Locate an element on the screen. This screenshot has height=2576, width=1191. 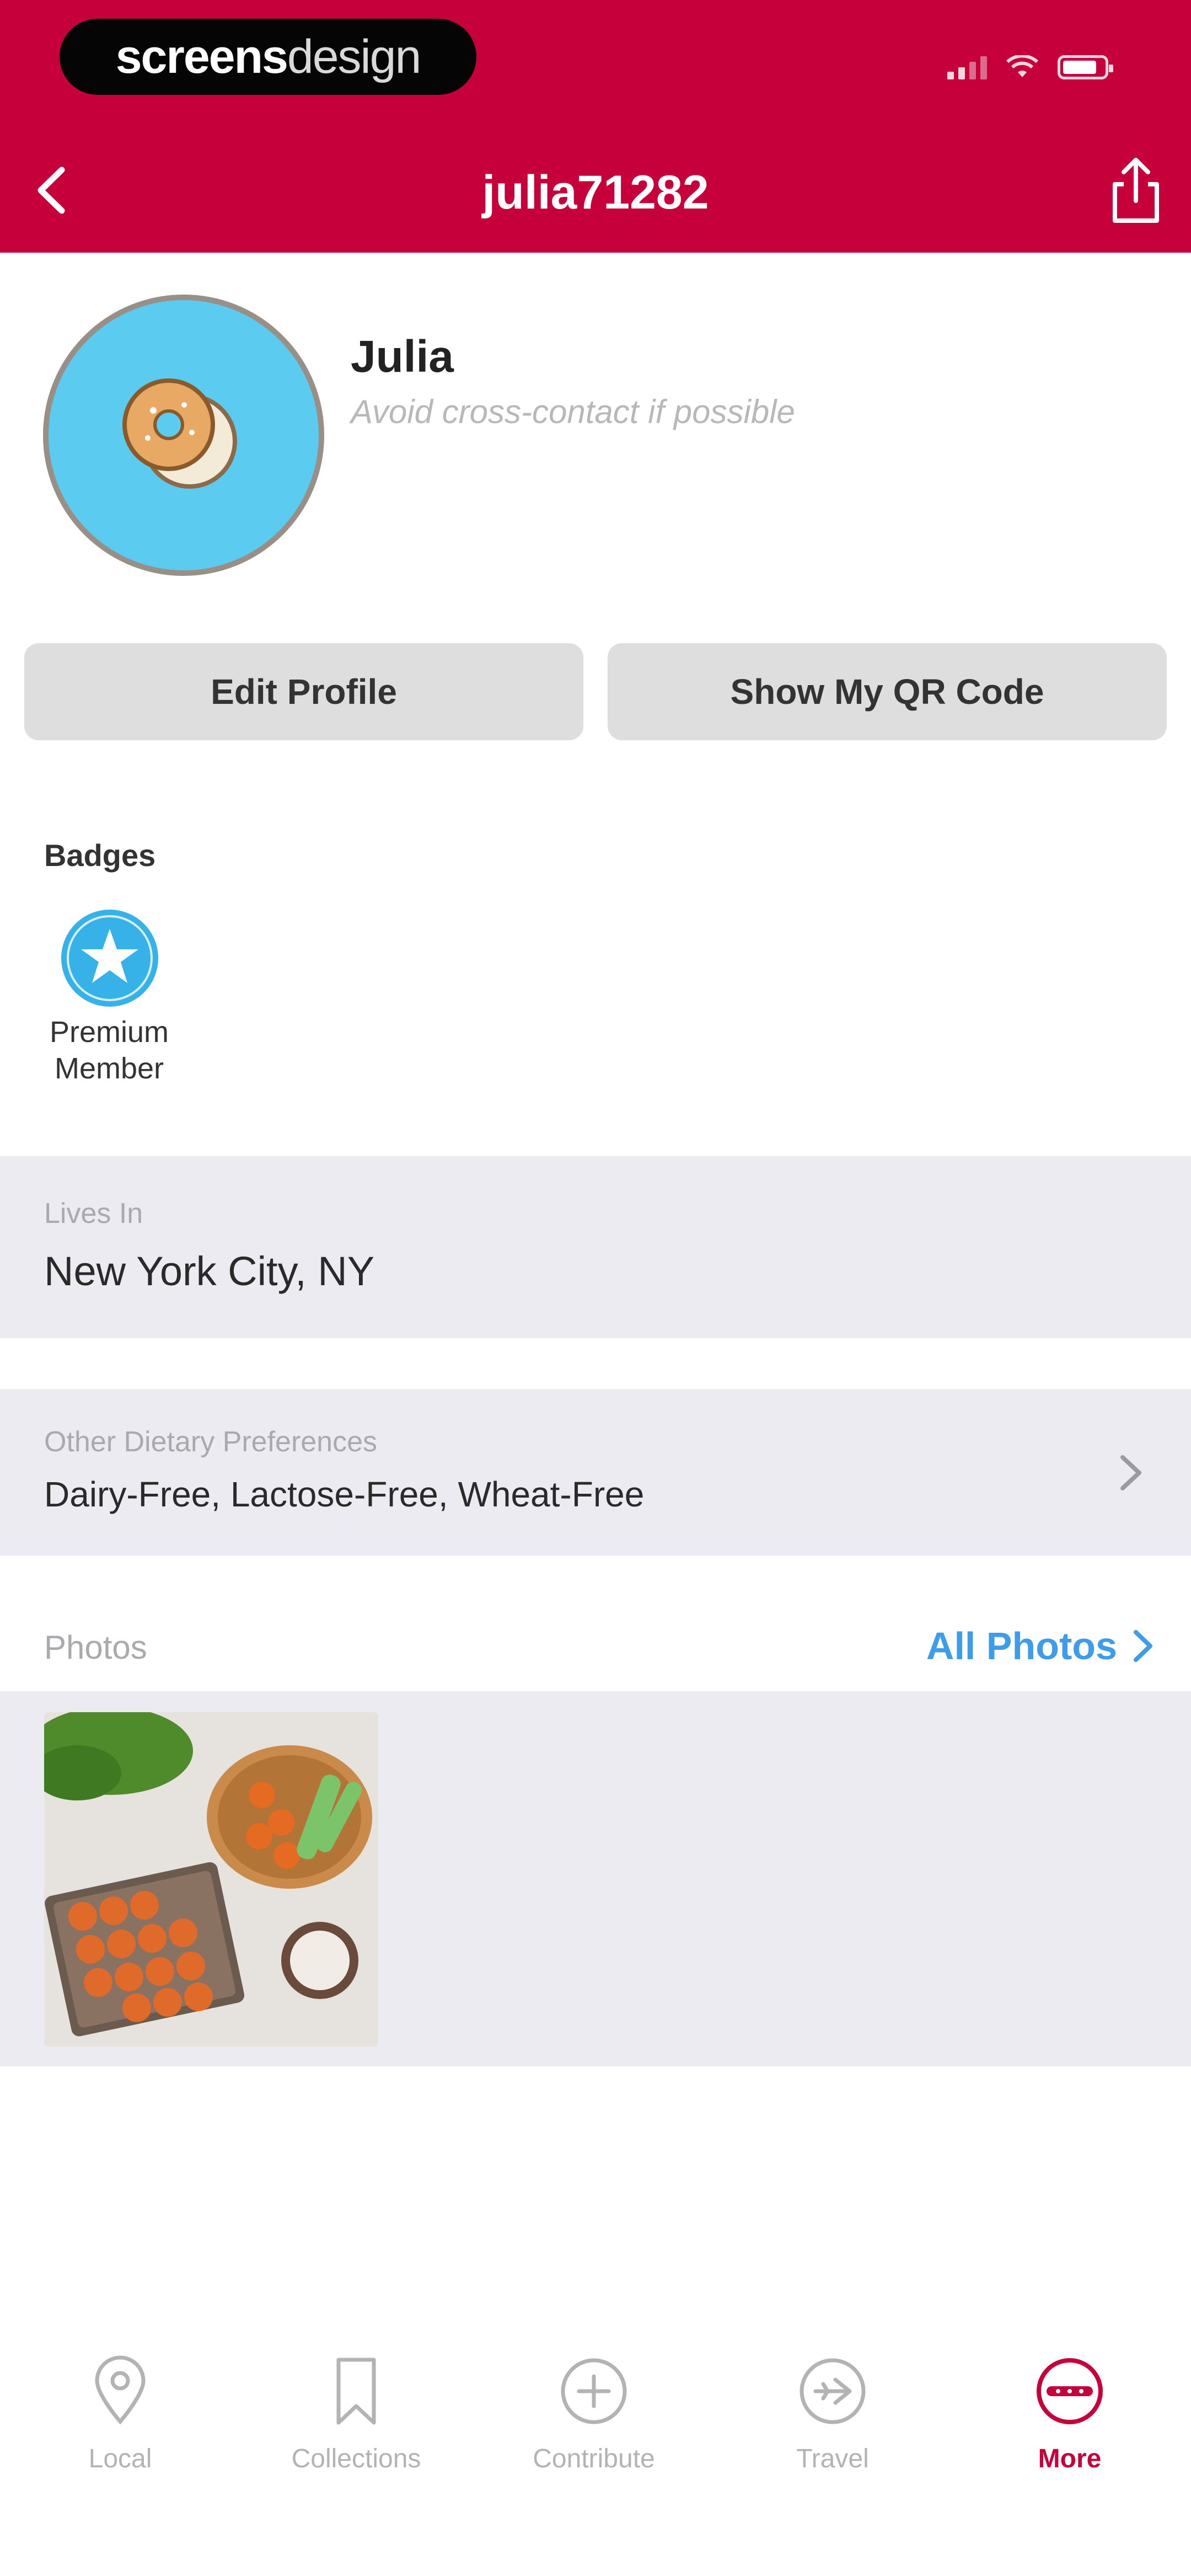
badge-label: Premium Member is located at coordinates (109, 1050).